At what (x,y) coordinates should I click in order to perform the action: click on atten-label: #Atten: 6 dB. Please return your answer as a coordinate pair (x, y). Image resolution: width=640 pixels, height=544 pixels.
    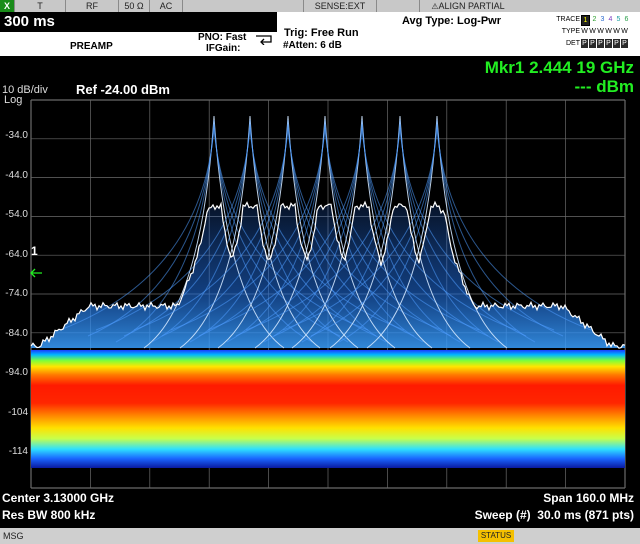
    Looking at the image, I should click on (312, 45).